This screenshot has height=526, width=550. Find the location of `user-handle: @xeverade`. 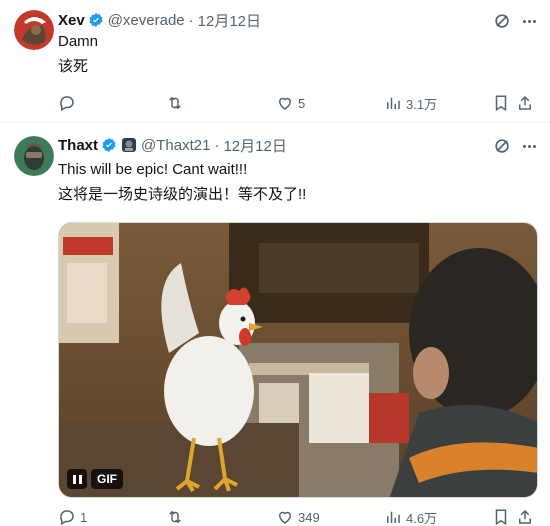

user-handle: @xeverade is located at coordinates (146, 20).